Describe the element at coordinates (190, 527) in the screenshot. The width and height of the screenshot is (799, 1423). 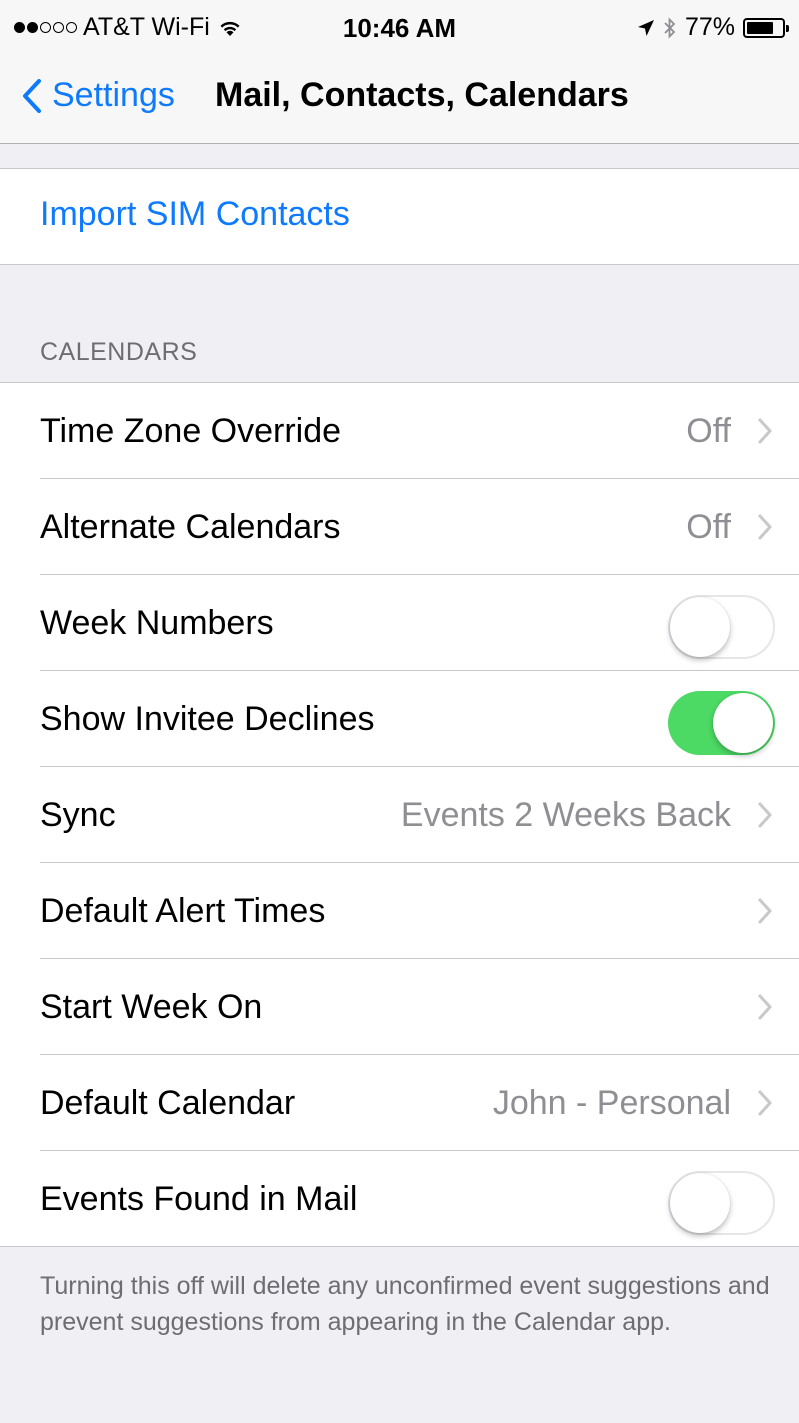
I see `row-label: Alternate Calendars` at that location.